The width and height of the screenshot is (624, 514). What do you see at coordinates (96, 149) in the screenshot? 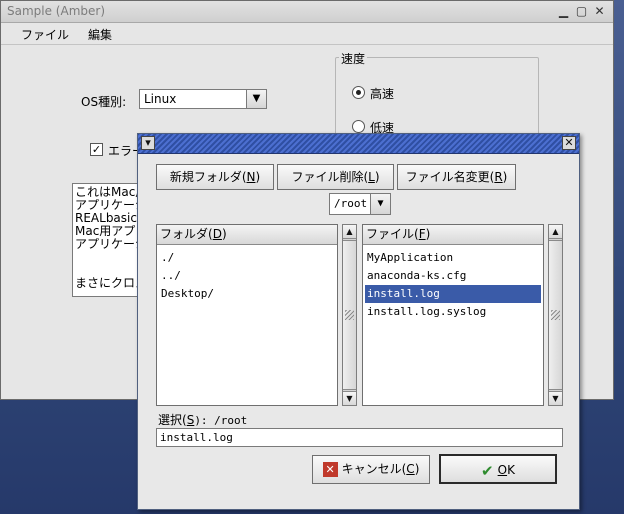
I see `error-checkbox: ✓` at bounding box center [96, 149].